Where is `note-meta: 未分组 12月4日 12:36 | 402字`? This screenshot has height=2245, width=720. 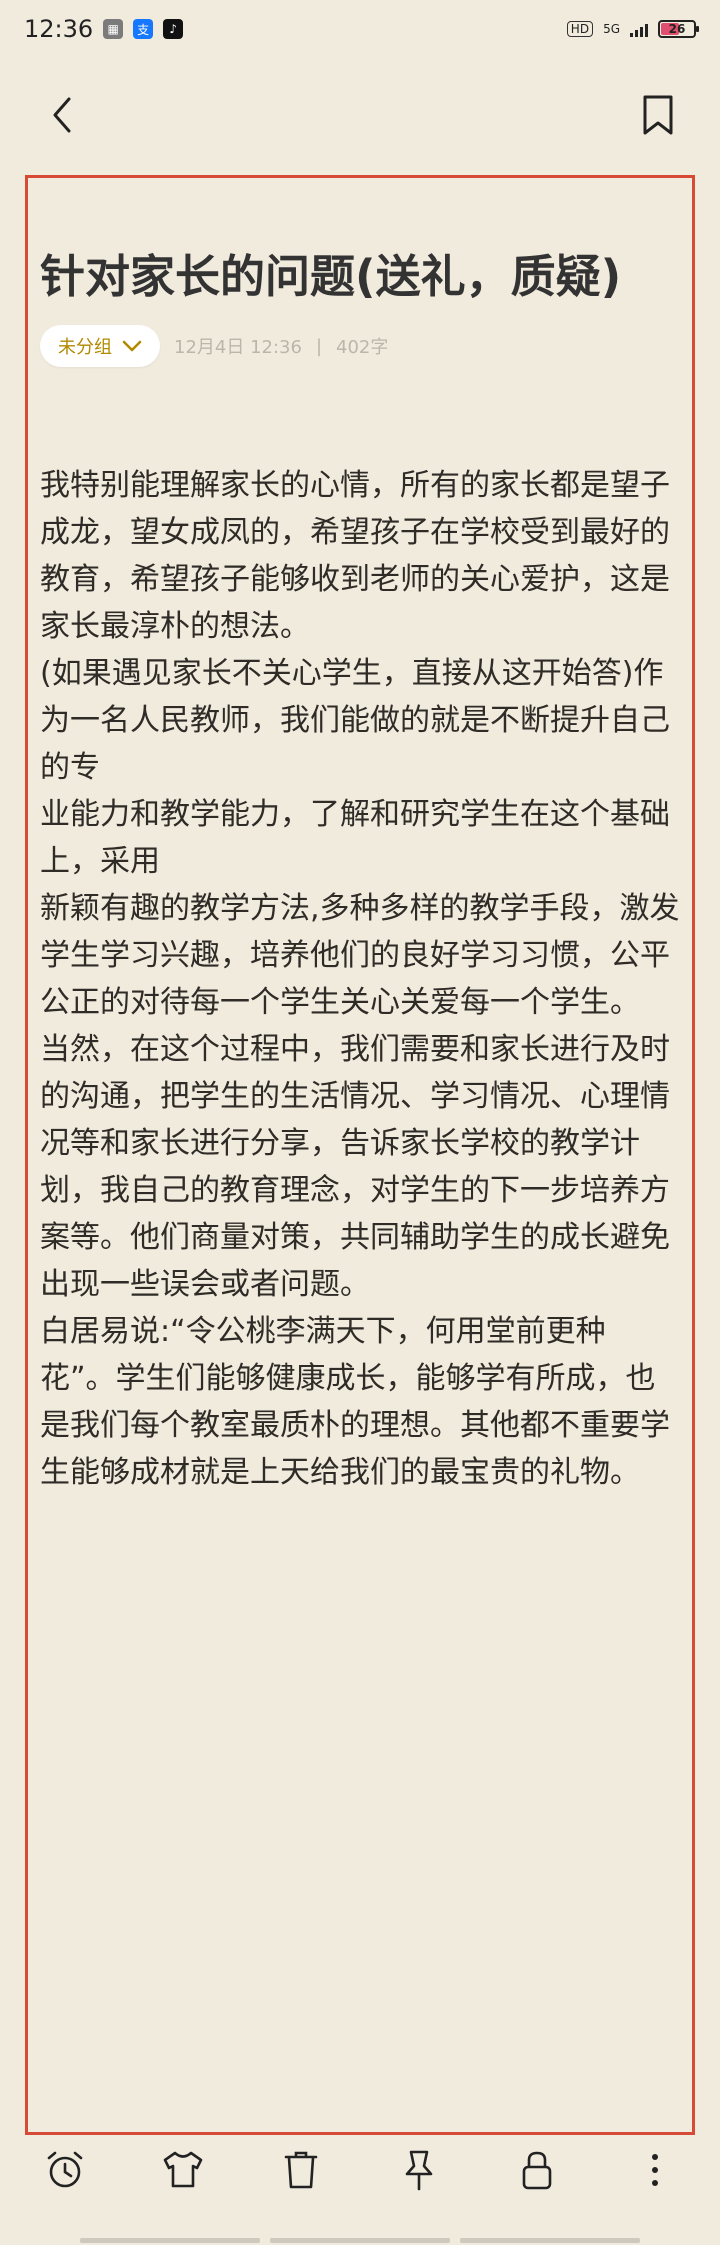 note-meta: 未分组 12月4日 12:36 | 402字 is located at coordinates (214, 346).